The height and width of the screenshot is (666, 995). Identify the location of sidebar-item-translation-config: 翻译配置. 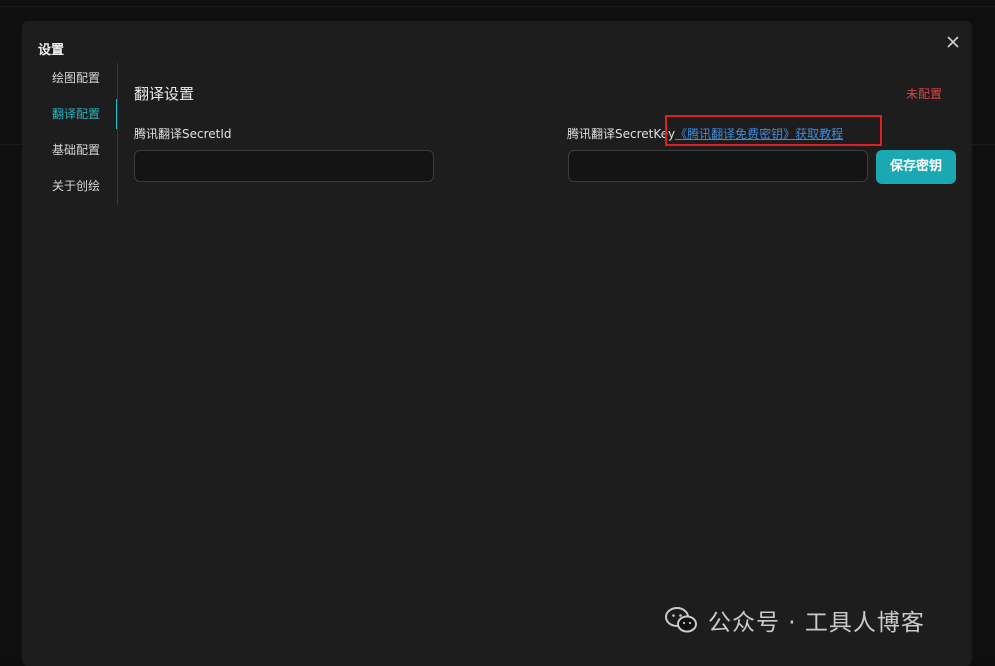
(70, 114).